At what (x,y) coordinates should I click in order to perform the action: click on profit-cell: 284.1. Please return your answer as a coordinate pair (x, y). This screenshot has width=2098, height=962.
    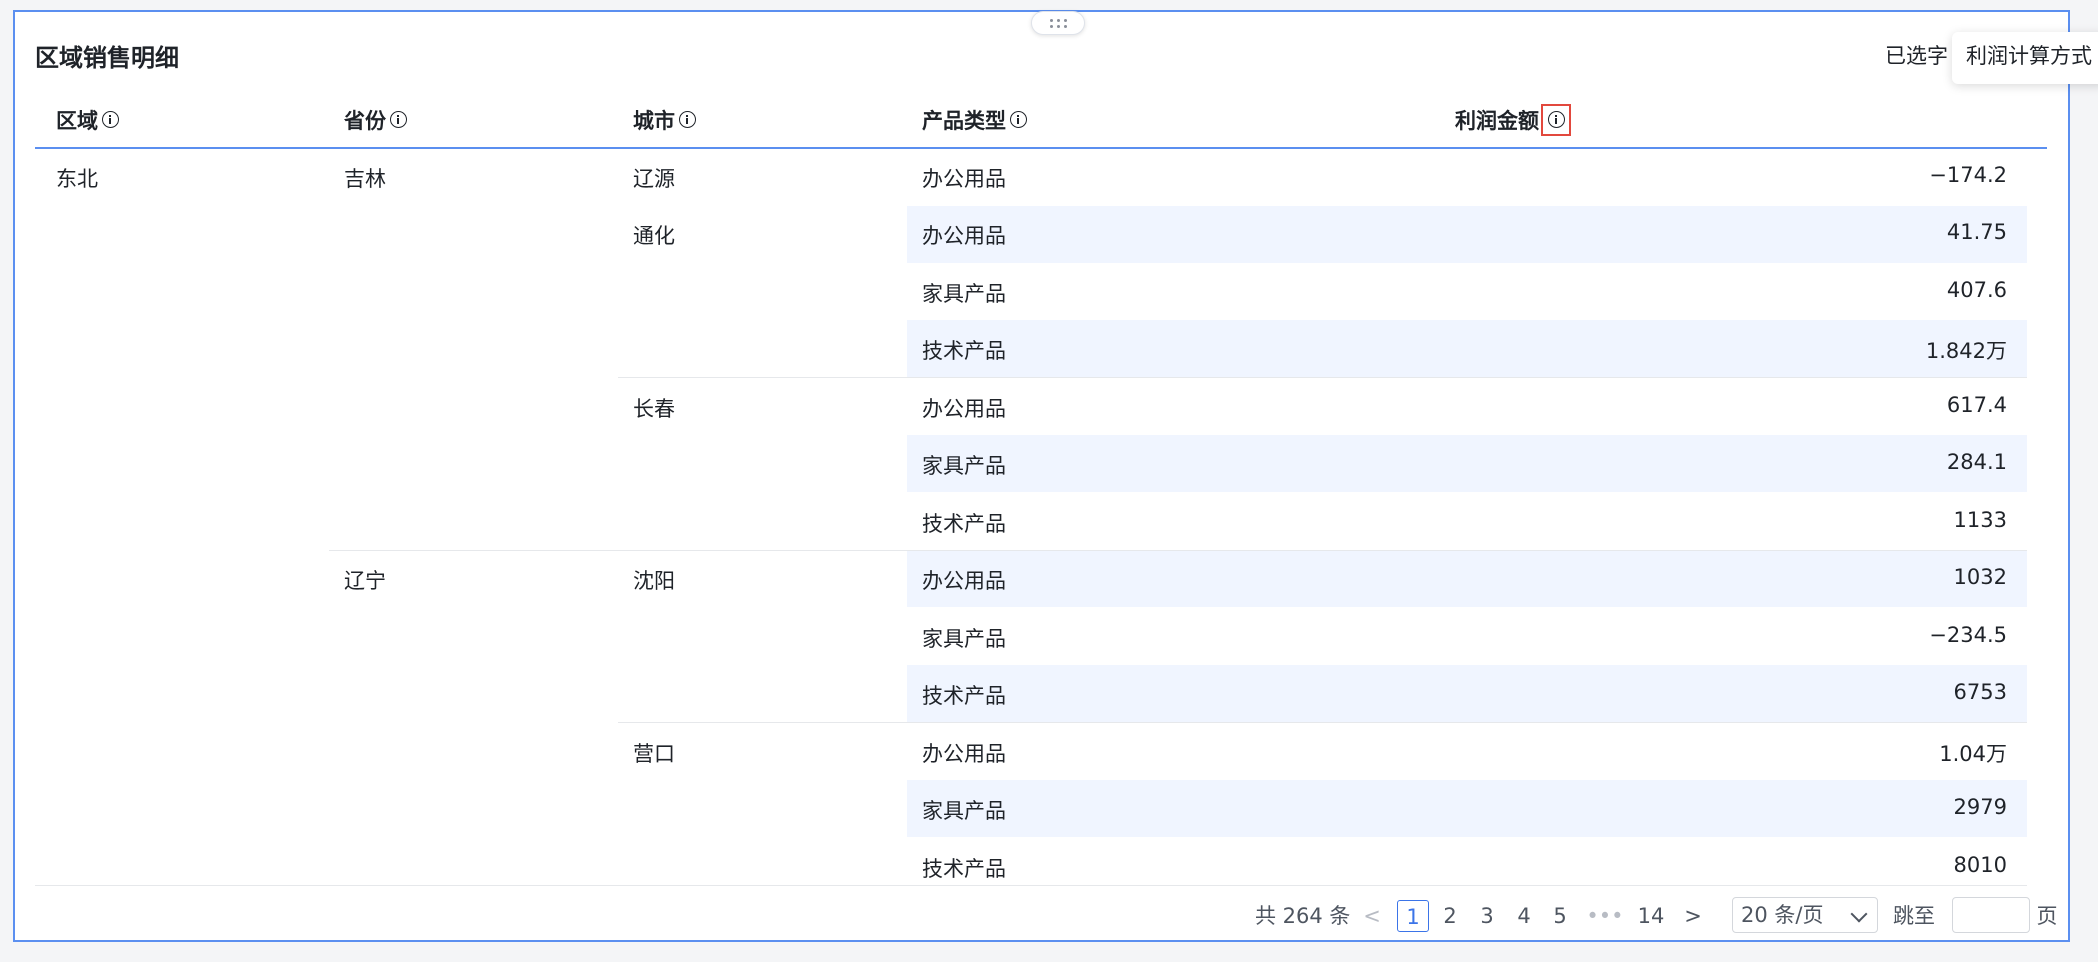
    Looking at the image, I should click on (1976, 462).